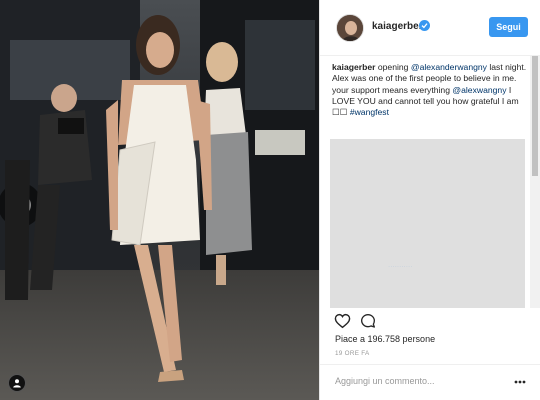  What do you see at coordinates (353, 67) in the screenshot?
I see `caption-username: kaiagerber` at bounding box center [353, 67].